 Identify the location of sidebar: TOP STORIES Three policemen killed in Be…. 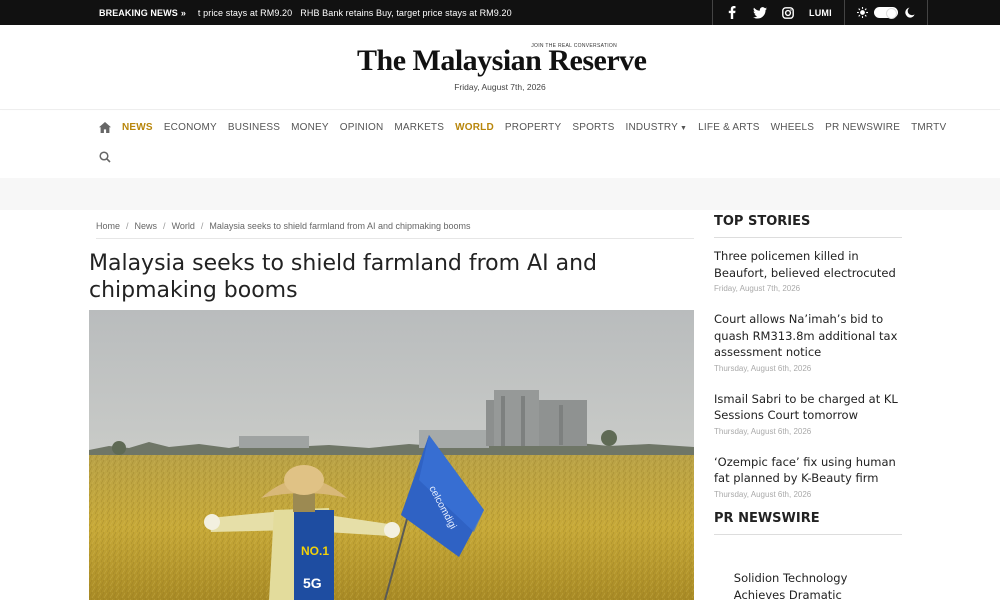
(808, 372).